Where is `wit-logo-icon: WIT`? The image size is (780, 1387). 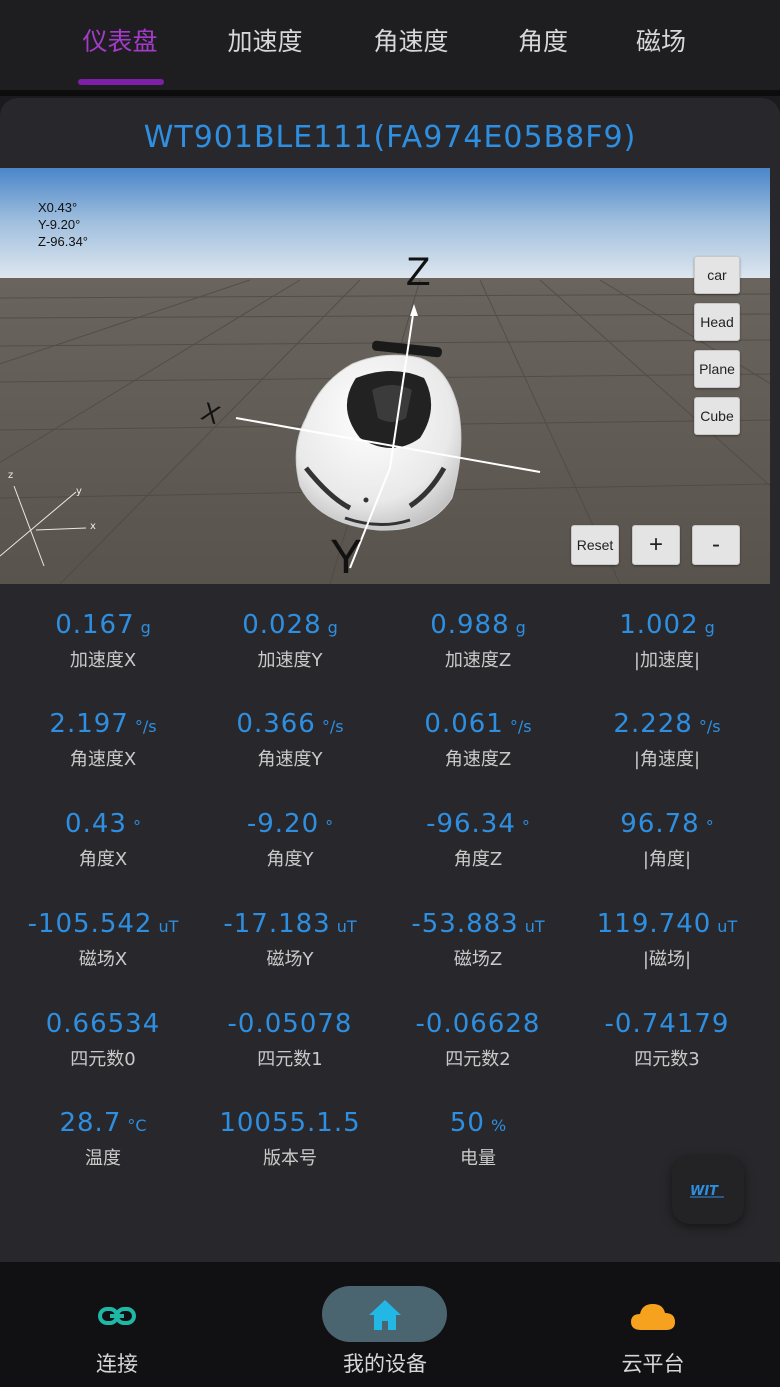
wit-logo-icon: WIT is located at coordinates (707, 1191).